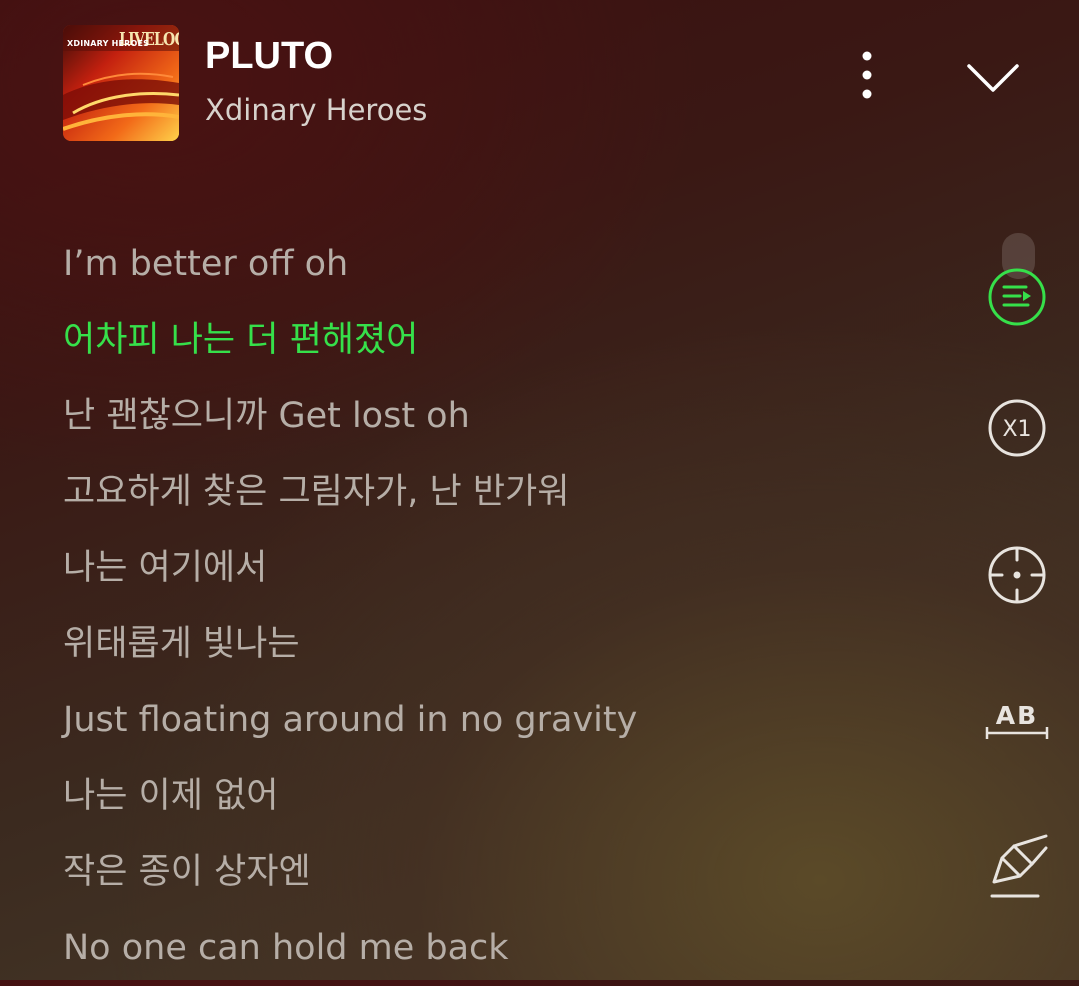 This screenshot has width=1079, height=986. What do you see at coordinates (503, 340) in the screenshot?
I see `lyric-line-current: 어차피 나는 더 편해졌어` at bounding box center [503, 340].